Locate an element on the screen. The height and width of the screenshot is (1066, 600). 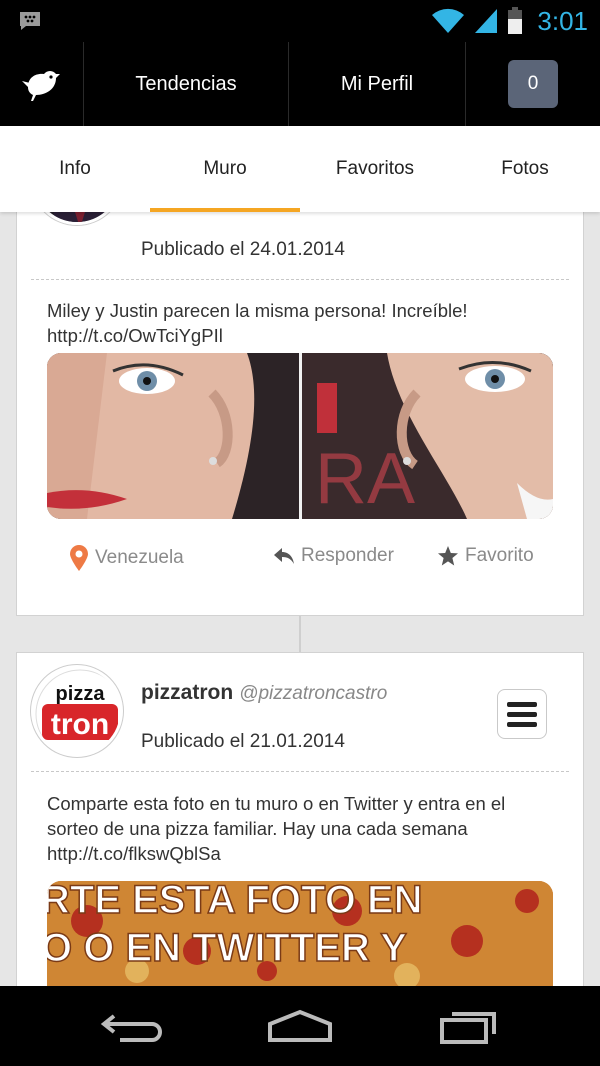
back-icon is located at coordinates (134, 1026).